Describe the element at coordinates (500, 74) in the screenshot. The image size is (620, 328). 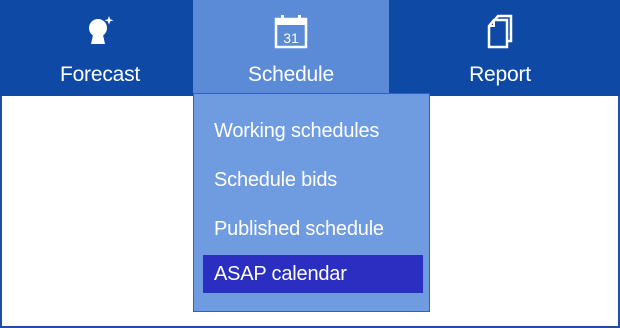
I see `nav-report-label: Report` at that location.